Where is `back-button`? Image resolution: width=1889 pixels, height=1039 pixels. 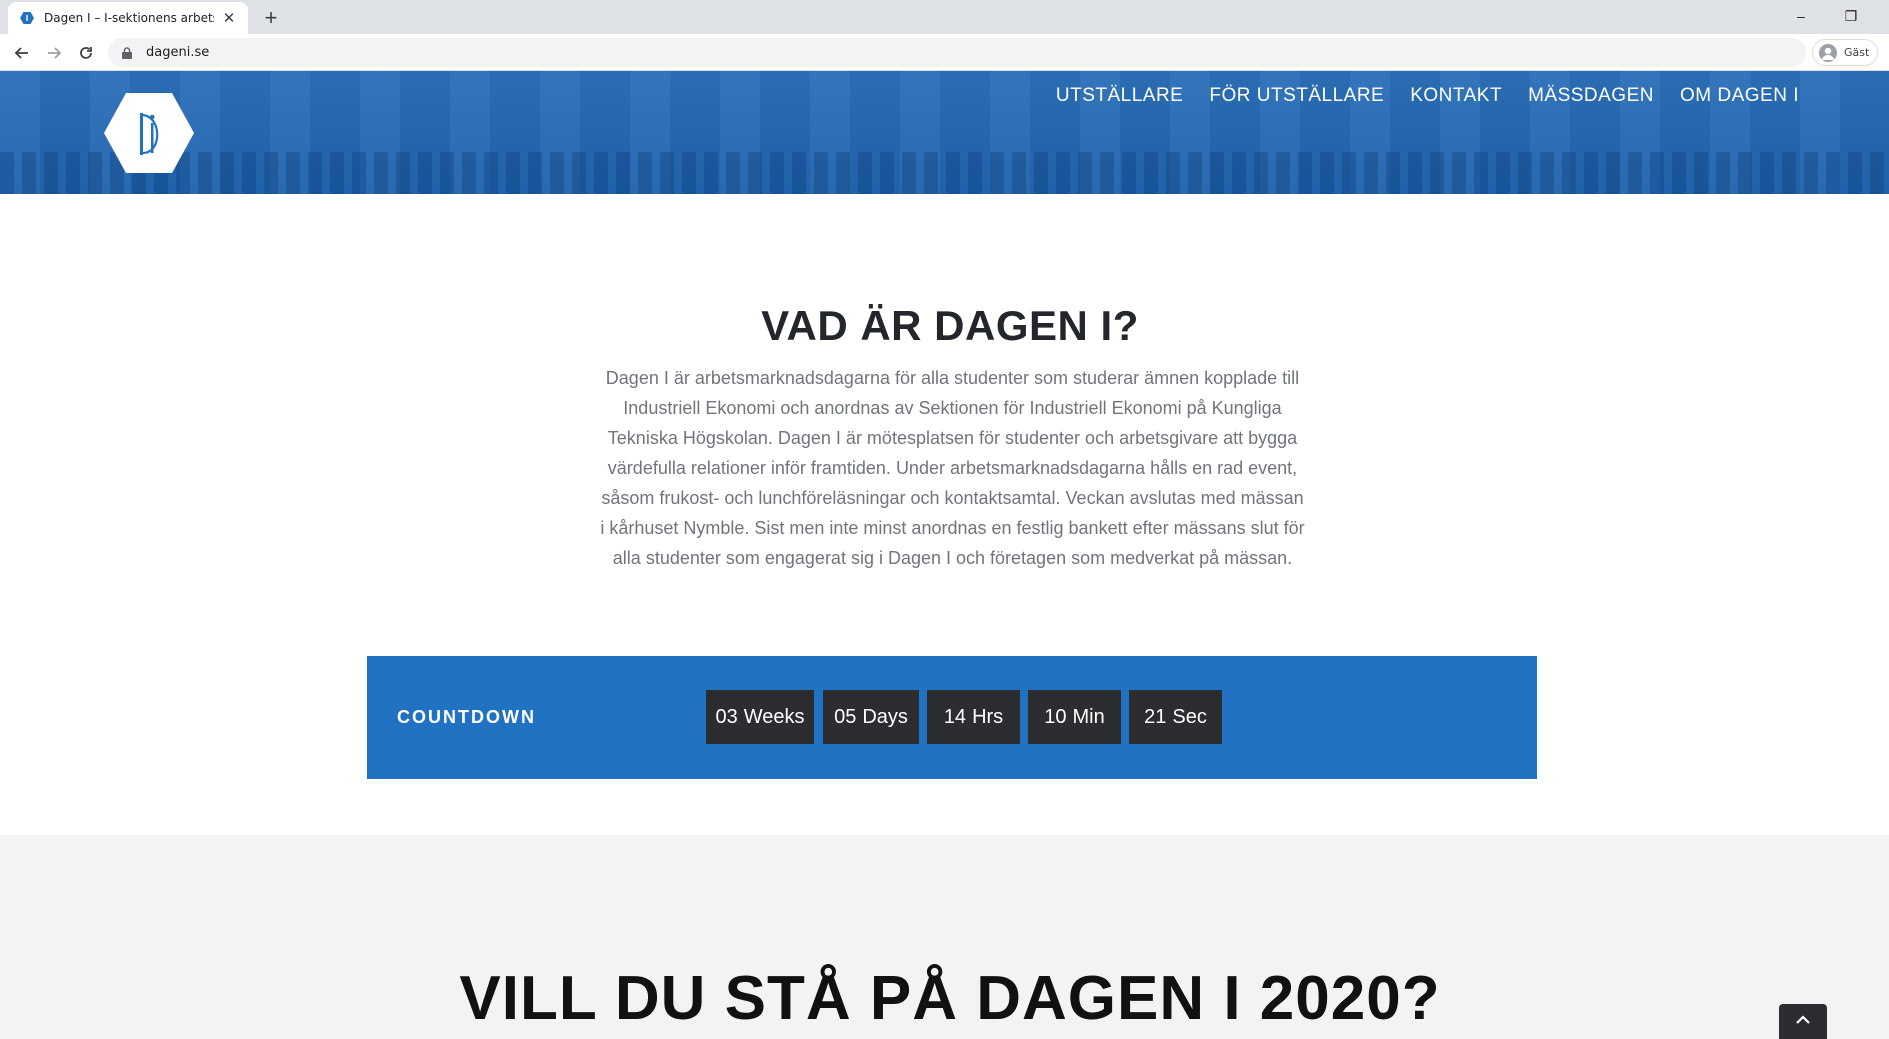 back-button is located at coordinates (22, 53).